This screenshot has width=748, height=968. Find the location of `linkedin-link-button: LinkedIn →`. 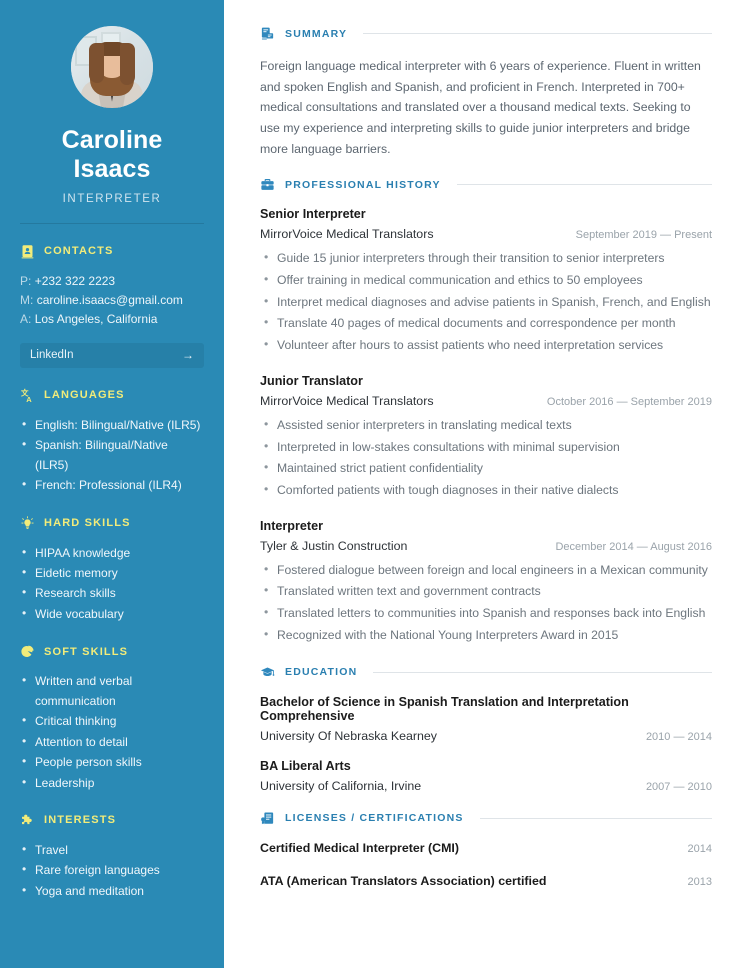

linkedin-link-button: LinkedIn → is located at coordinates (112, 355).